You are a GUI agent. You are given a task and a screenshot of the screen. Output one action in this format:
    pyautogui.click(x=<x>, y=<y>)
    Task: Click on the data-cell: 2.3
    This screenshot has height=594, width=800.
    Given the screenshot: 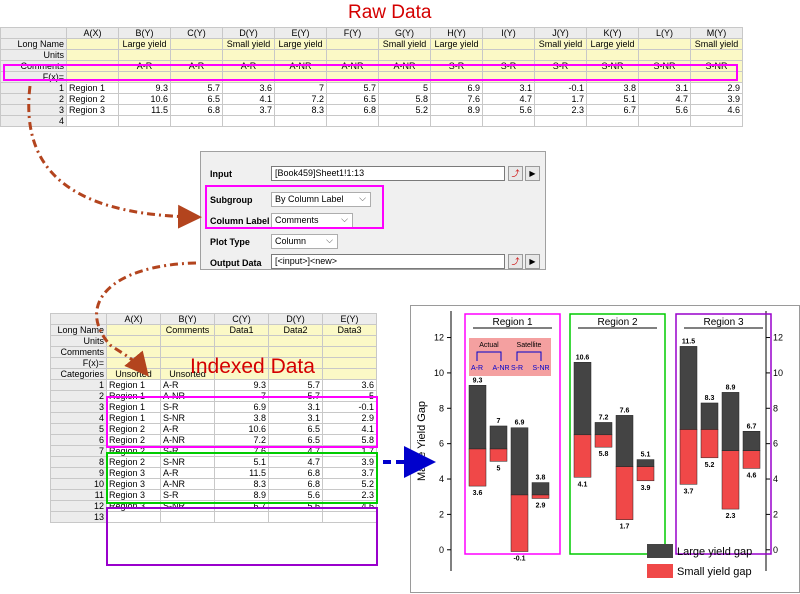 What is the action you would take?
    pyautogui.click(x=560, y=110)
    